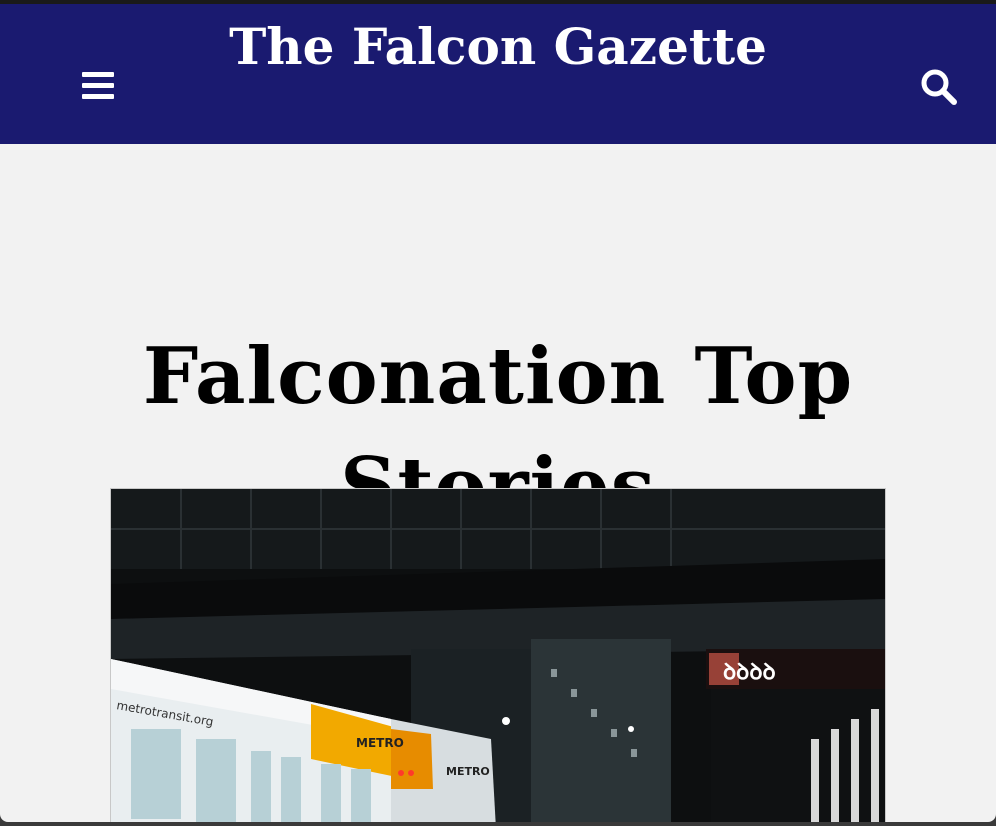 The height and width of the screenshot is (826, 996). Describe the element at coordinates (939, 87) in the screenshot. I see `search-icon` at that location.